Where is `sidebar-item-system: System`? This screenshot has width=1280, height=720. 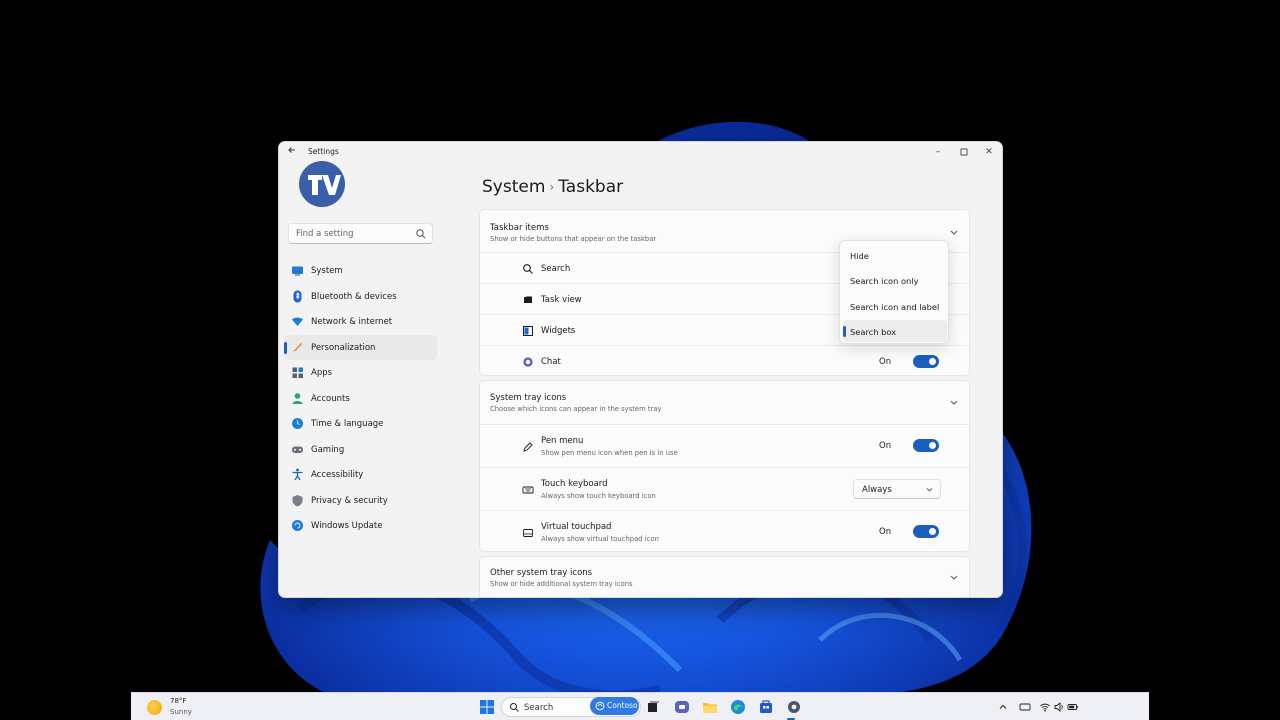
sidebar-item-system: System is located at coordinates (360, 271).